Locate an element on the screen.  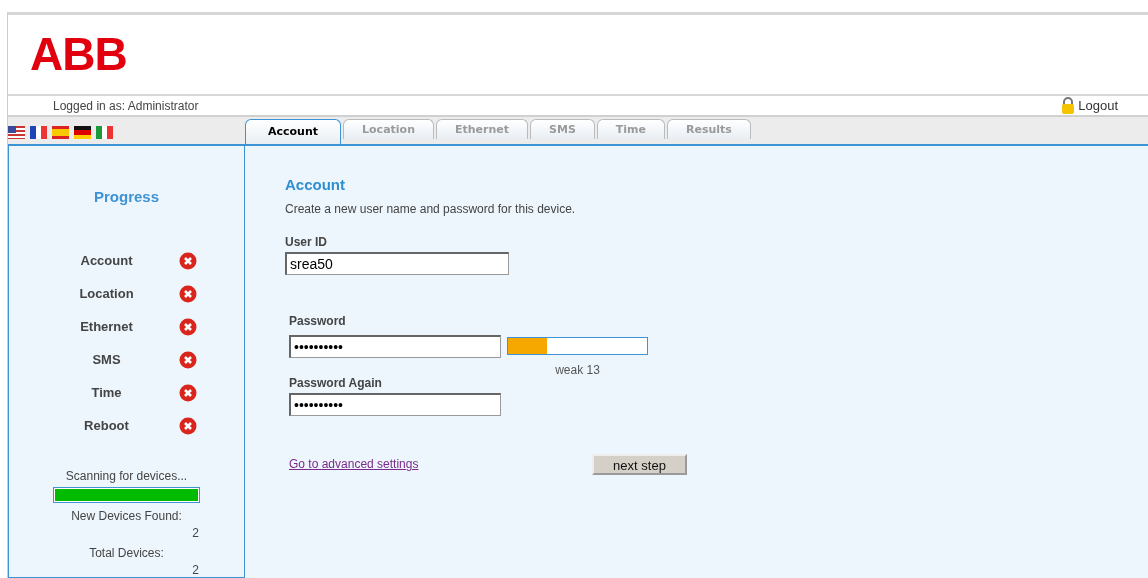
password-again-field: •••••••••• is located at coordinates (395, 404).